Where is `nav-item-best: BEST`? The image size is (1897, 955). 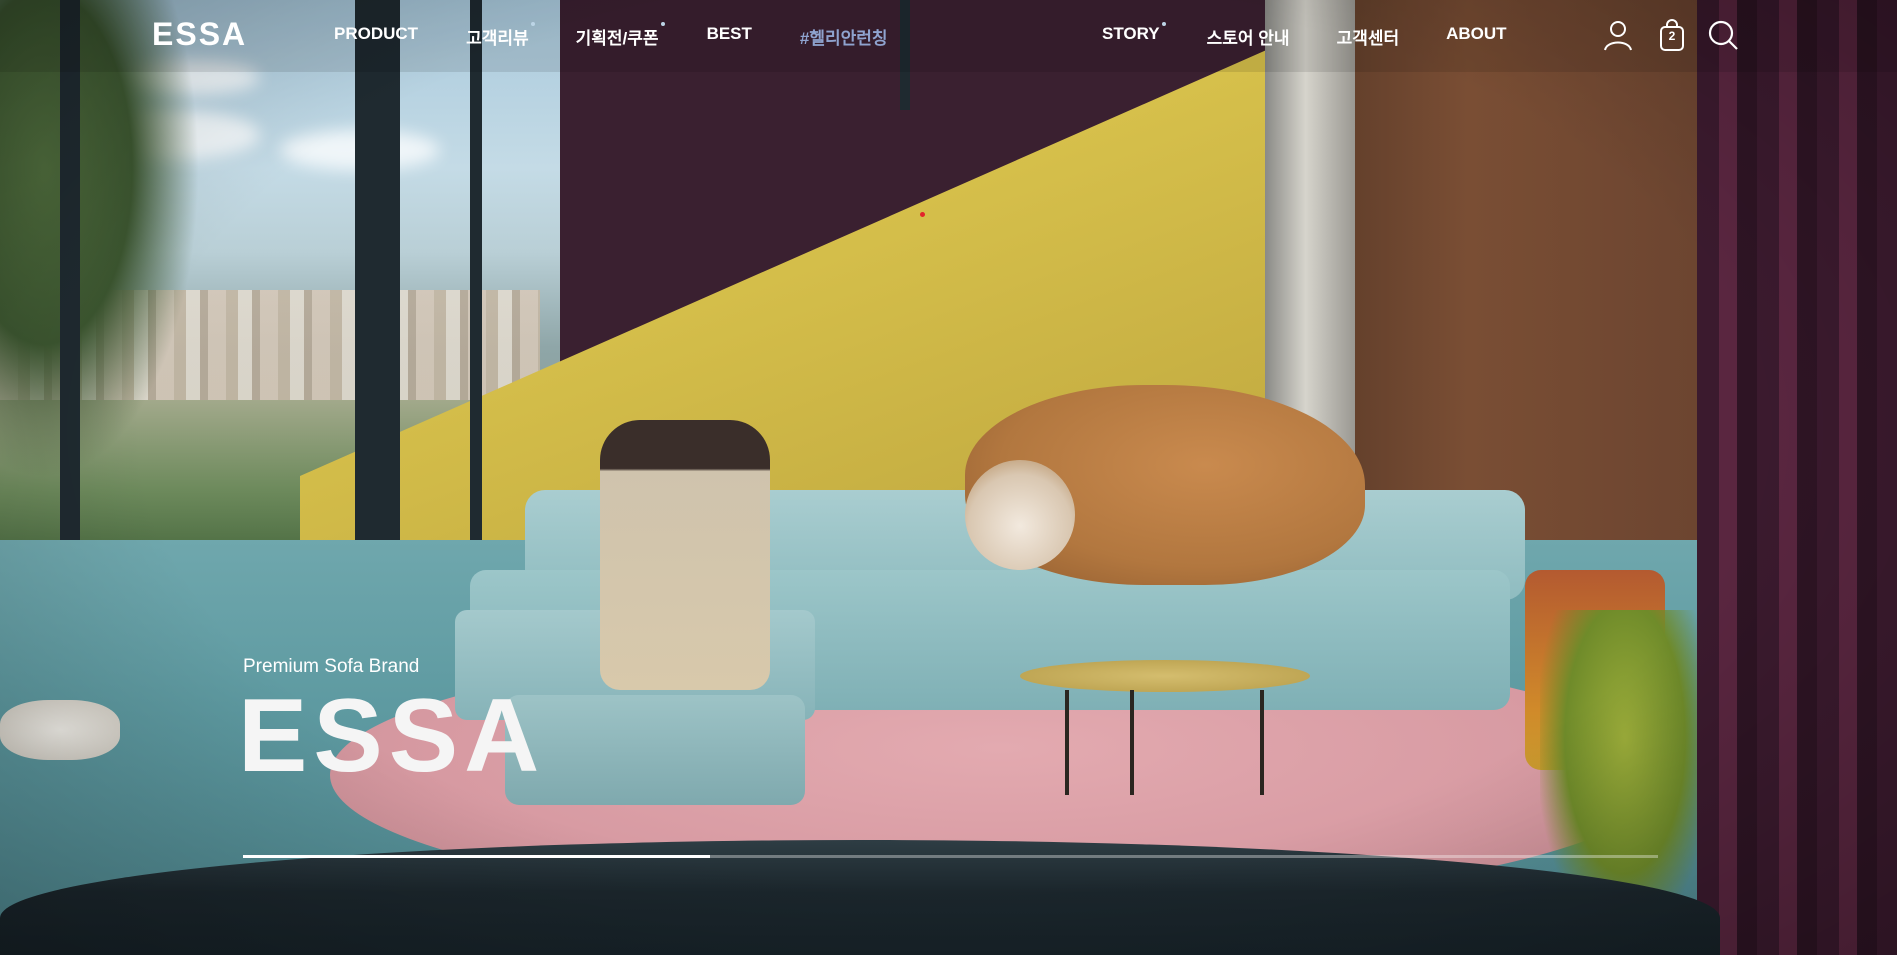
nav-item-best: BEST is located at coordinates (729, 36).